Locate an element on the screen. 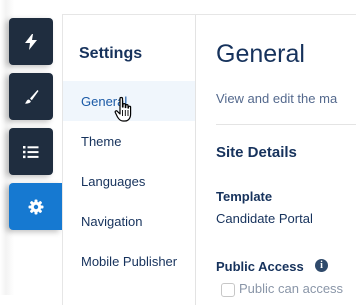  gear-icon is located at coordinates (35, 206).